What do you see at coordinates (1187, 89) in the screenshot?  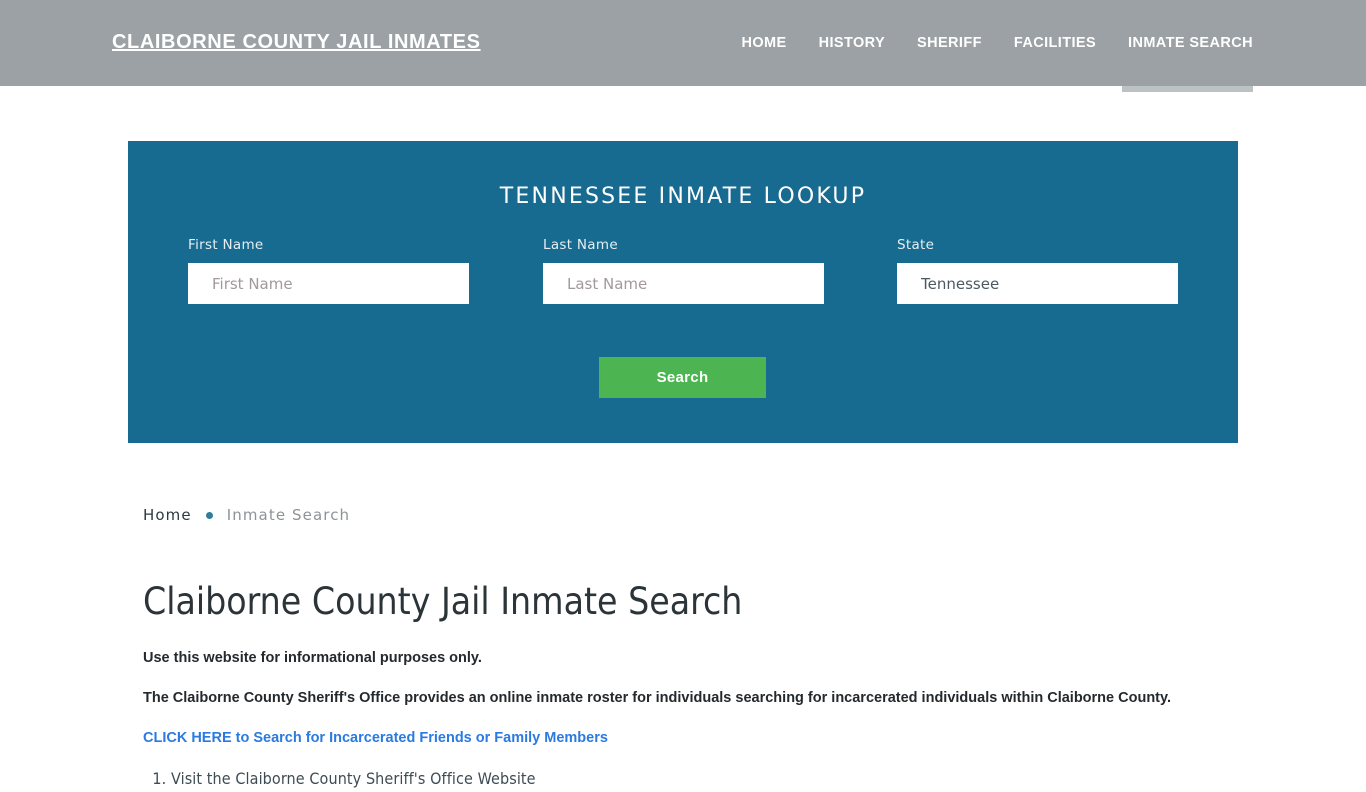 I see `nav-active-indicator` at bounding box center [1187, 89].